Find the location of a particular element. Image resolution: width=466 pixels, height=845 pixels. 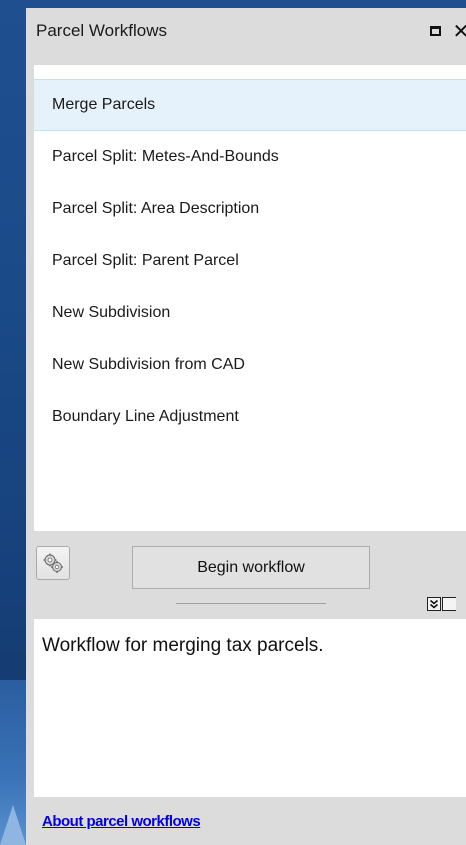

workflow-item-boundary-line-adjustment: Boundary Line Adjustment is located at coordinates (250, 417).